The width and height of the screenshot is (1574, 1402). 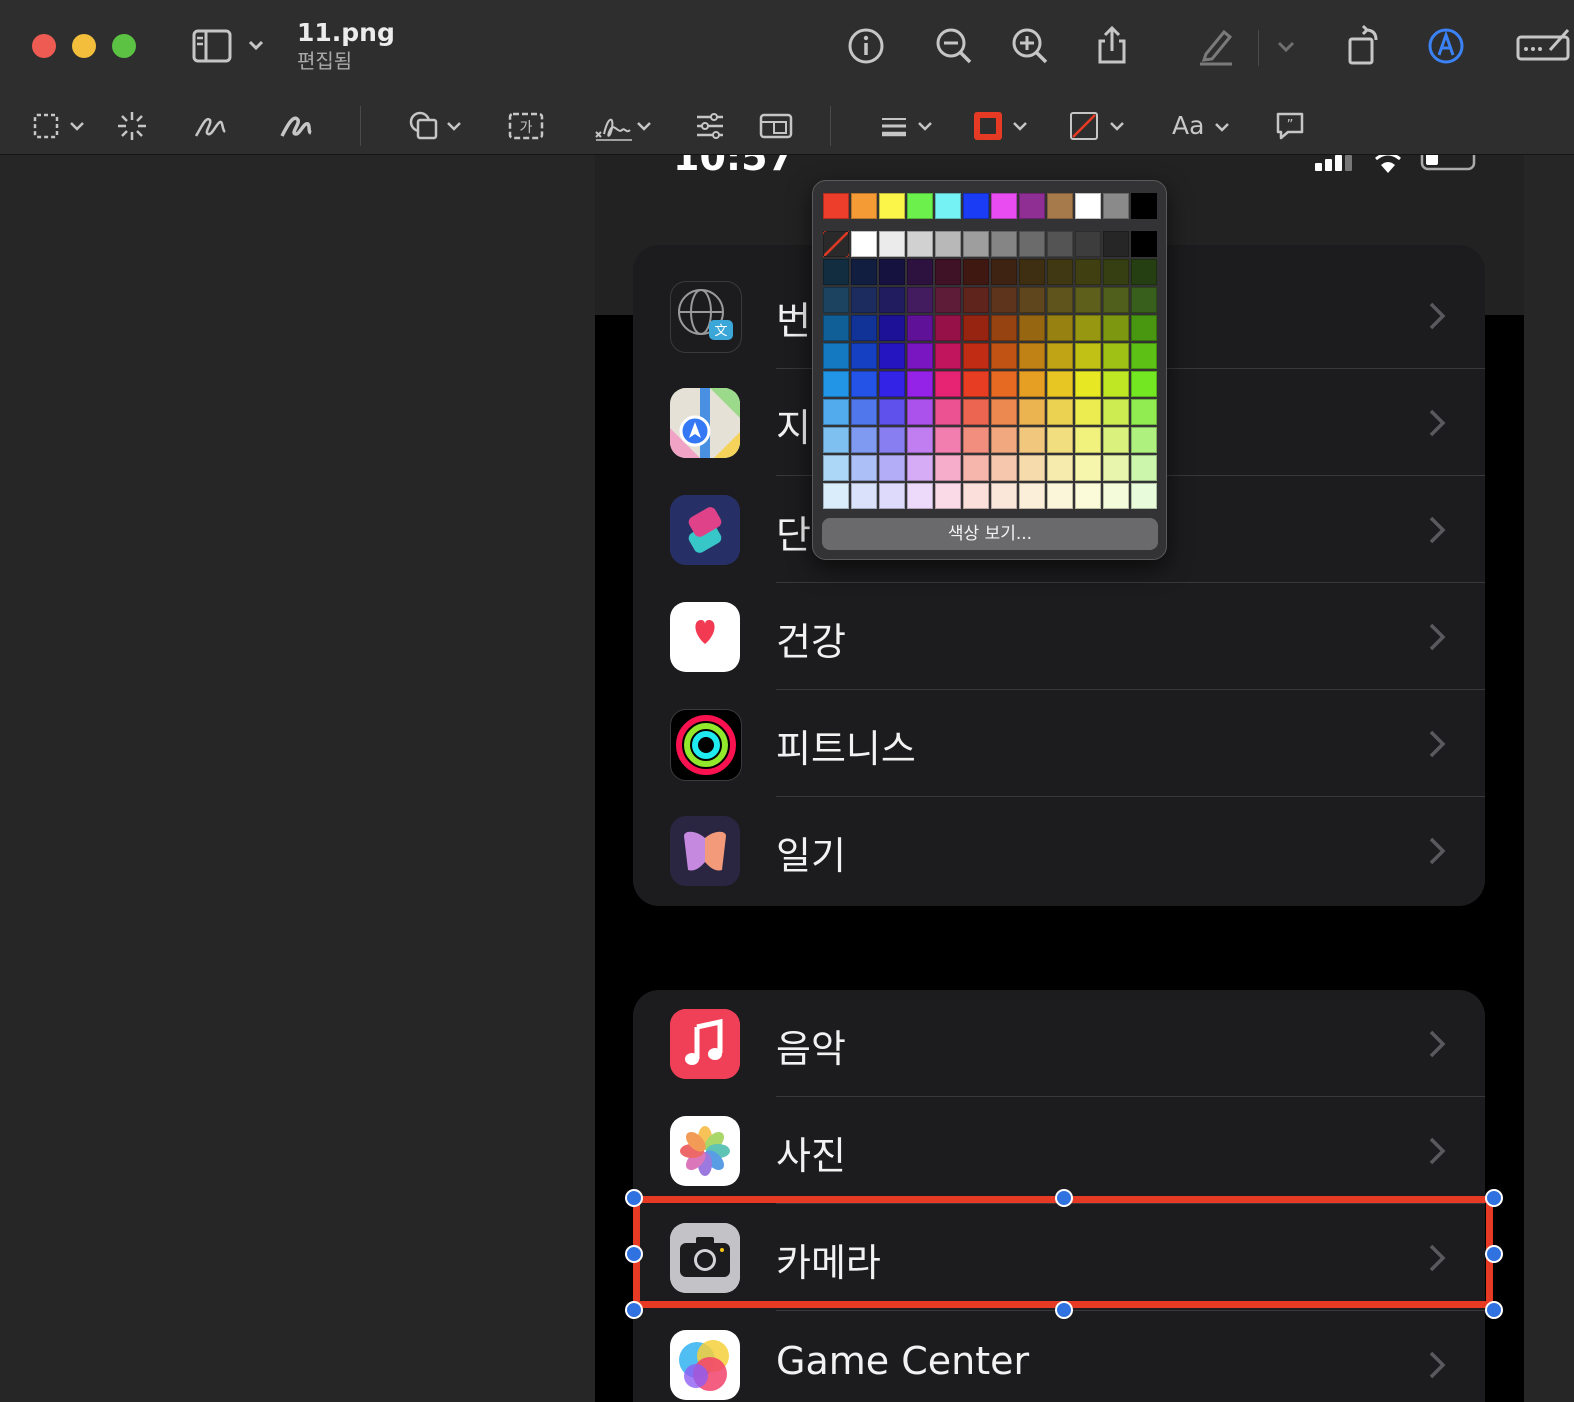 I want to click on settings-row-journal: 일기, so click(x=1059, y=850).